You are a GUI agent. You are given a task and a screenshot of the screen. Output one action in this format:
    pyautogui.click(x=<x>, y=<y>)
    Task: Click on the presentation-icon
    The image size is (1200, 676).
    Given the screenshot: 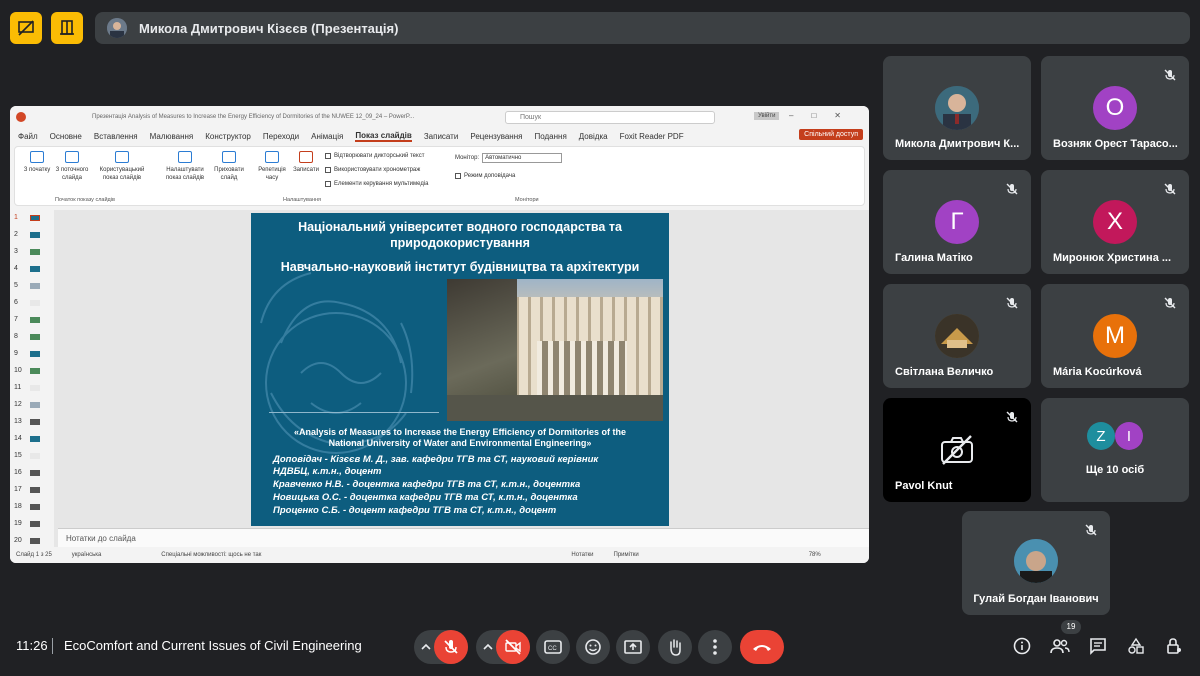 What is the action you would take?
    pyautogui.click(x=26, y=28)
    